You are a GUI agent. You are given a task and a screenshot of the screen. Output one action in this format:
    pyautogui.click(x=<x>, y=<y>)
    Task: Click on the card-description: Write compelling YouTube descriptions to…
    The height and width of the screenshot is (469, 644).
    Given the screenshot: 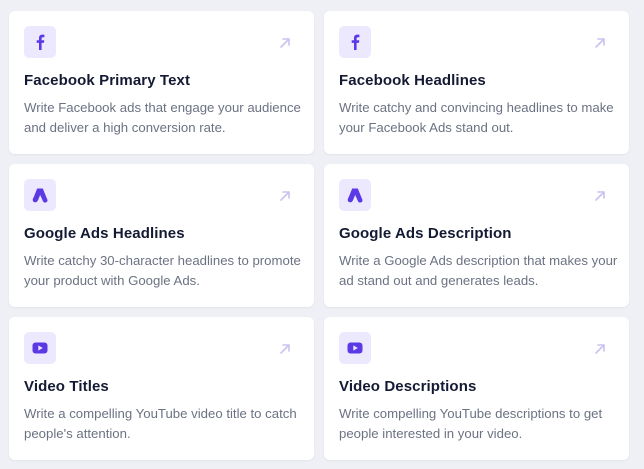 What is the action you would take?
    pyautogui.click(x=471, y=423)
    